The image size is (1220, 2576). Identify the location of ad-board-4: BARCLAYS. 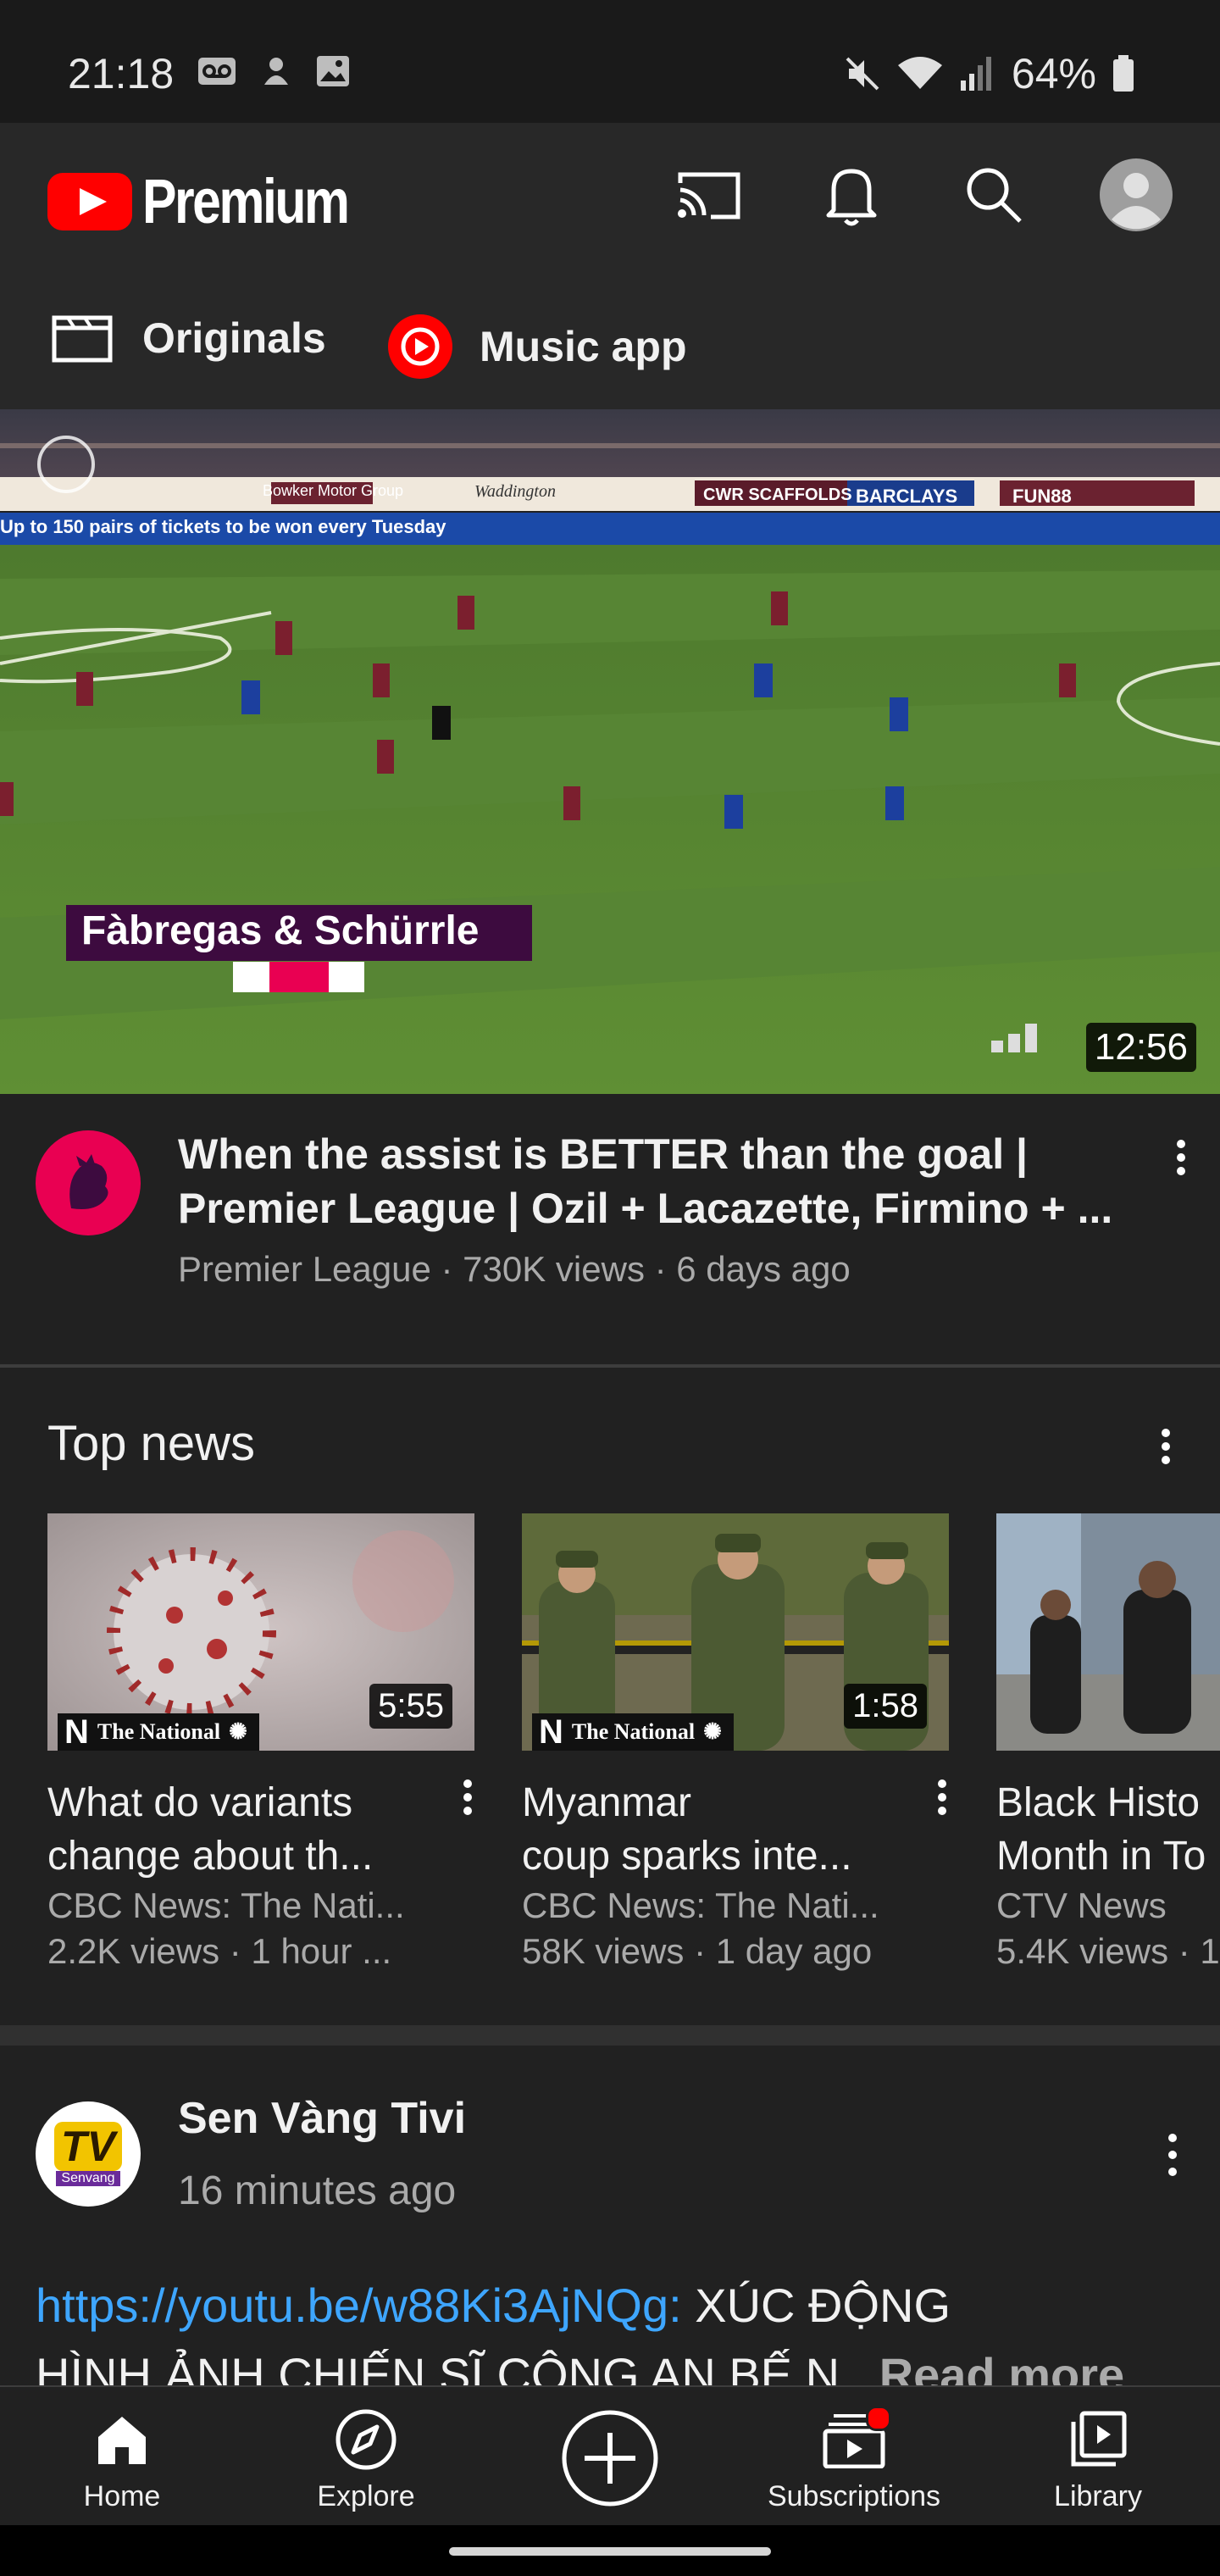
(907, 496).